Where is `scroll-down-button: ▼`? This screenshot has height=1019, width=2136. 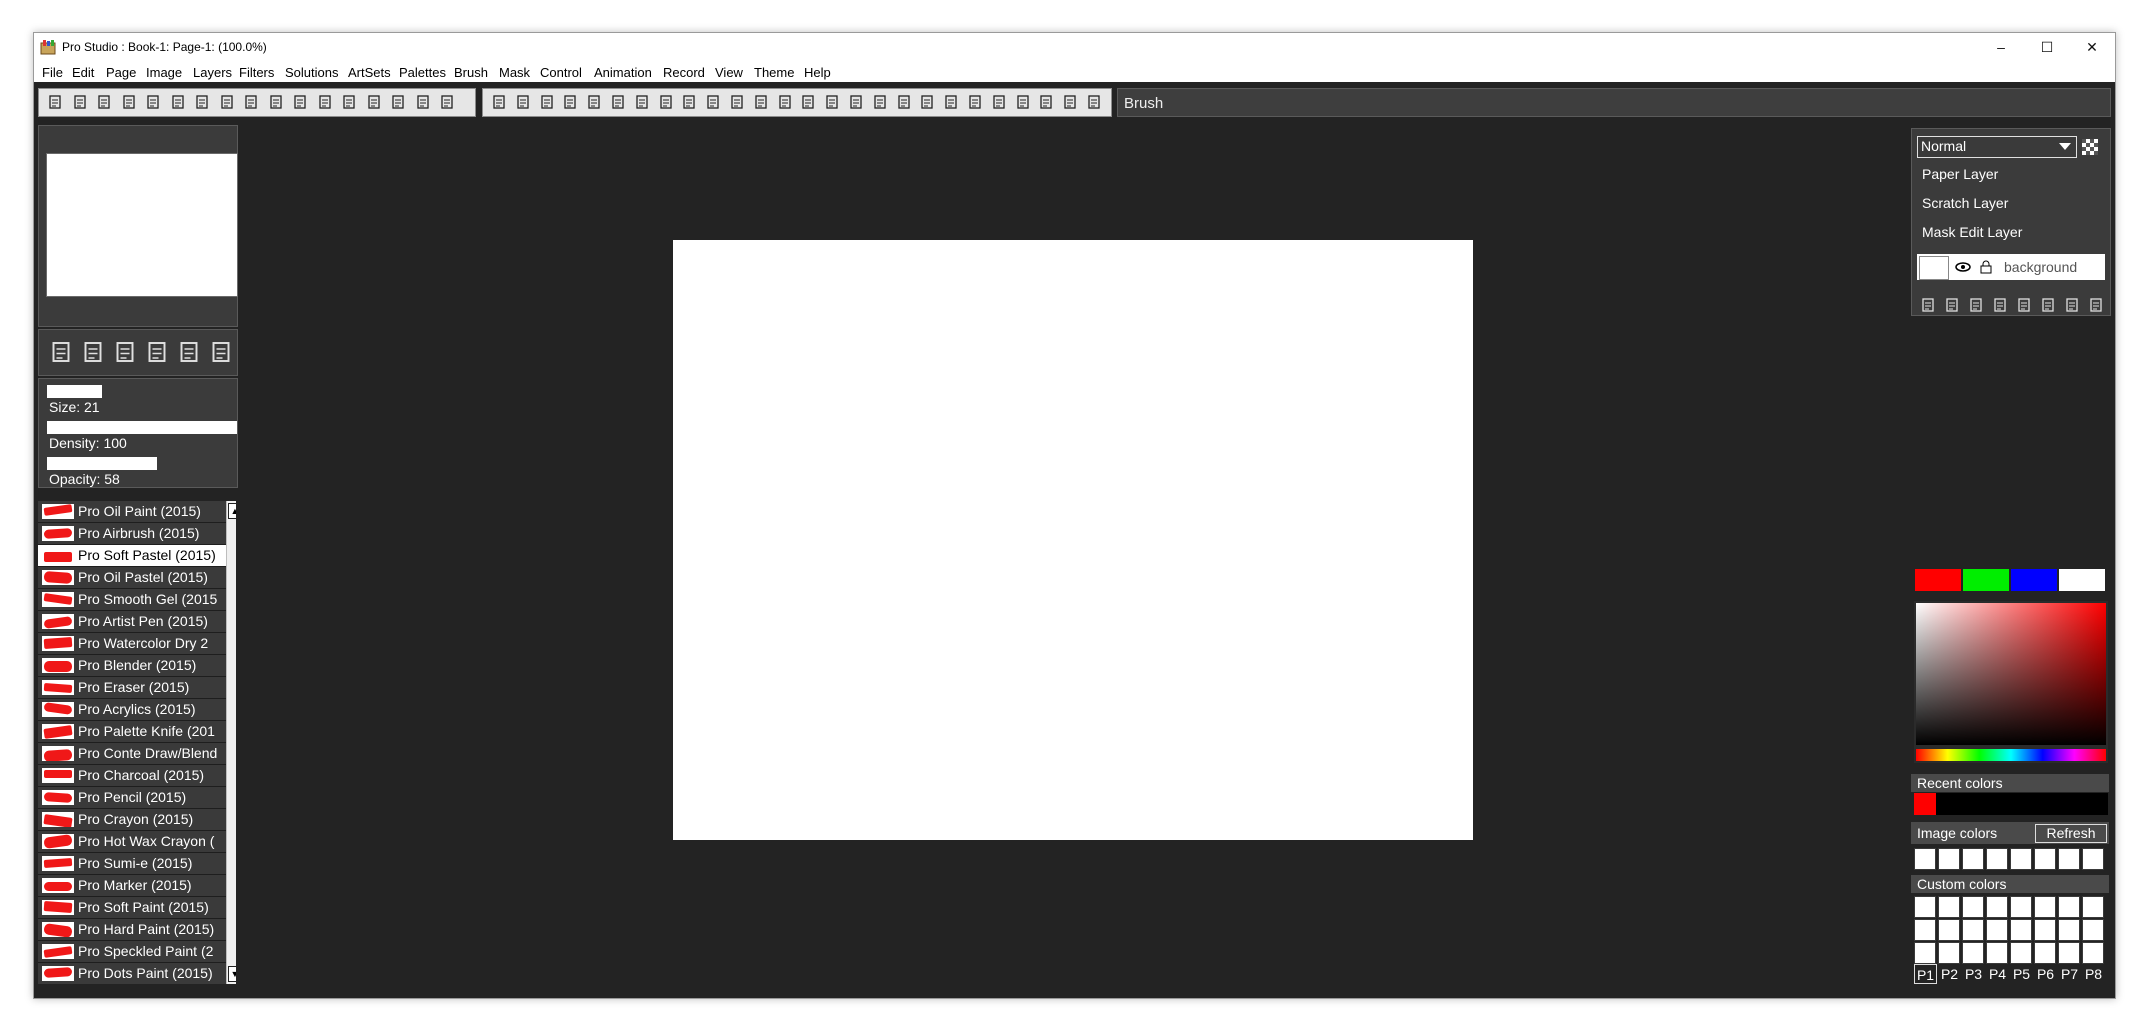 scroll-down-button: ▼ is located at coordinates (232, 974).